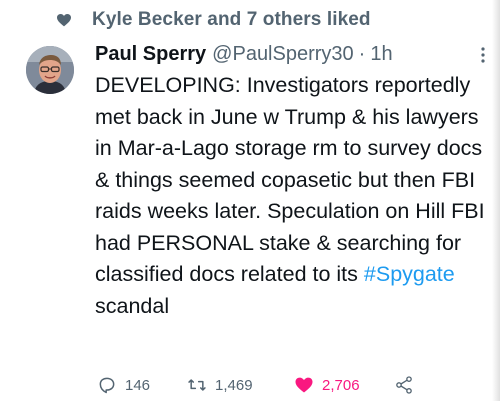 The width and height of the screenshot is (500, 401). What do you see at coordinates (150, 54) in the screenshot?
I see `author-display-name: Paul Sperry` at bounding box center [150, 54].